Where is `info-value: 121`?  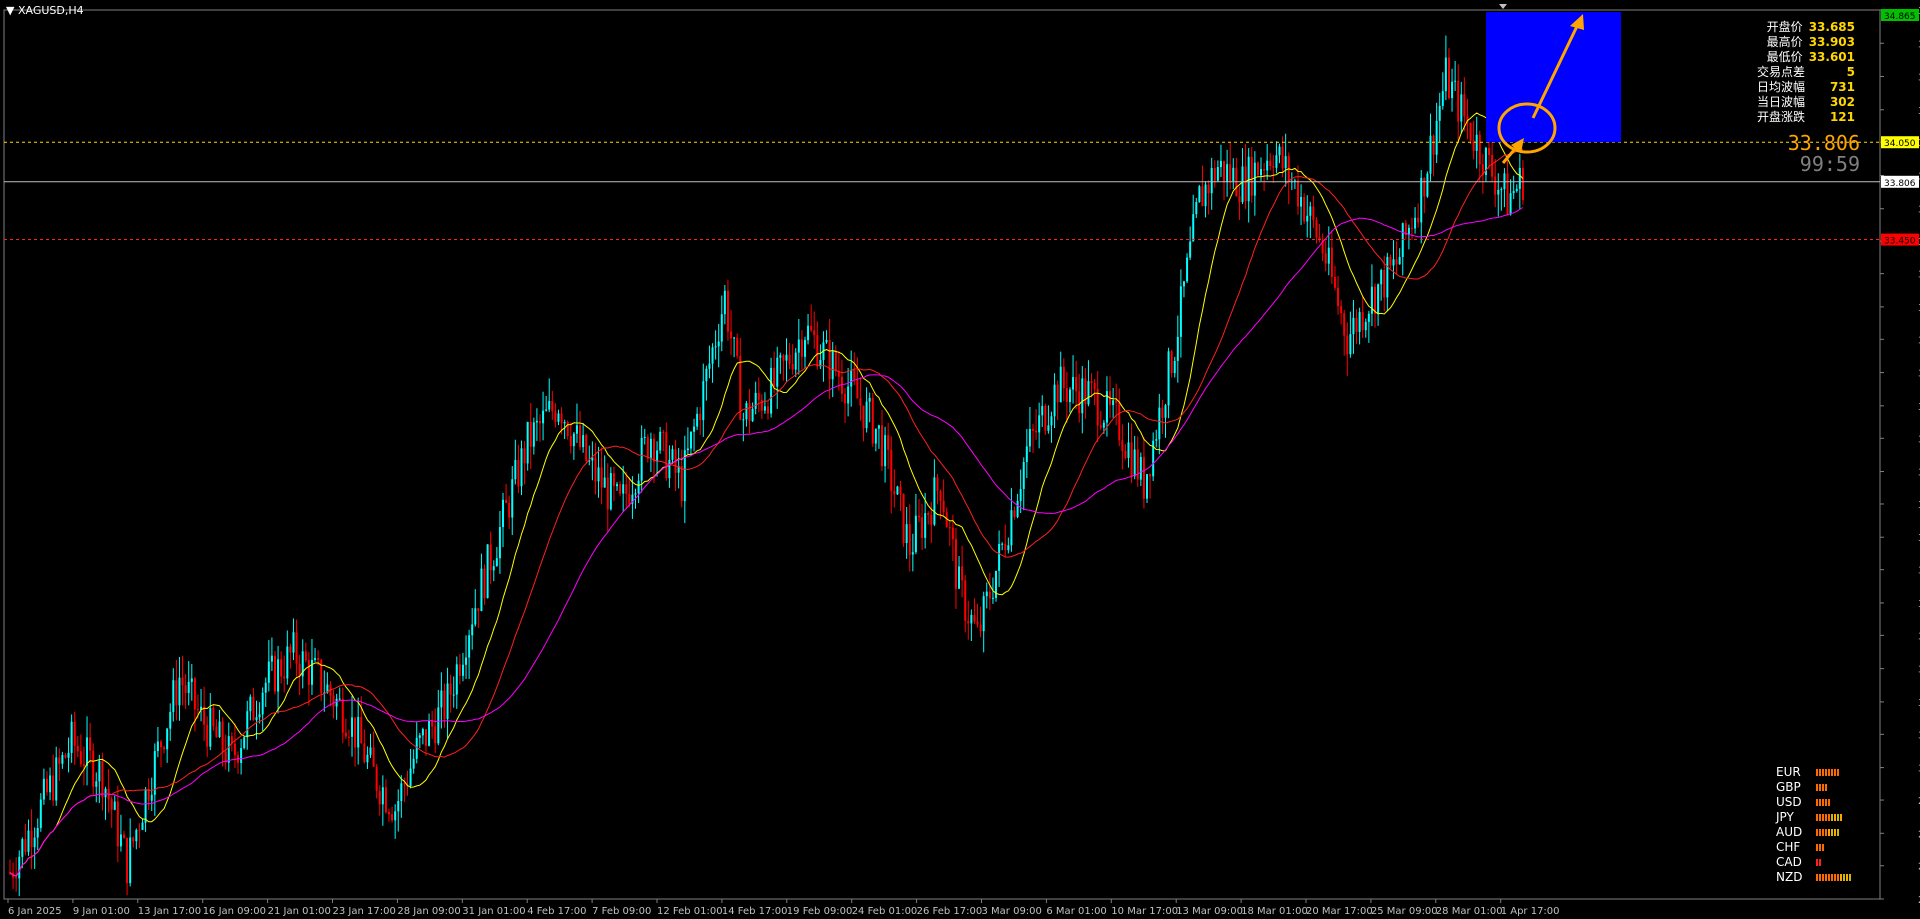 info-value: 121 is located at coordinates (1842, 117).